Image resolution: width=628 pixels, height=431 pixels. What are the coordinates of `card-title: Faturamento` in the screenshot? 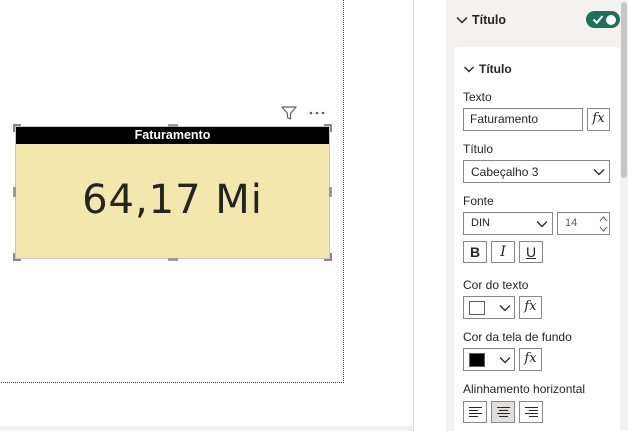 It's located at (172, 135).